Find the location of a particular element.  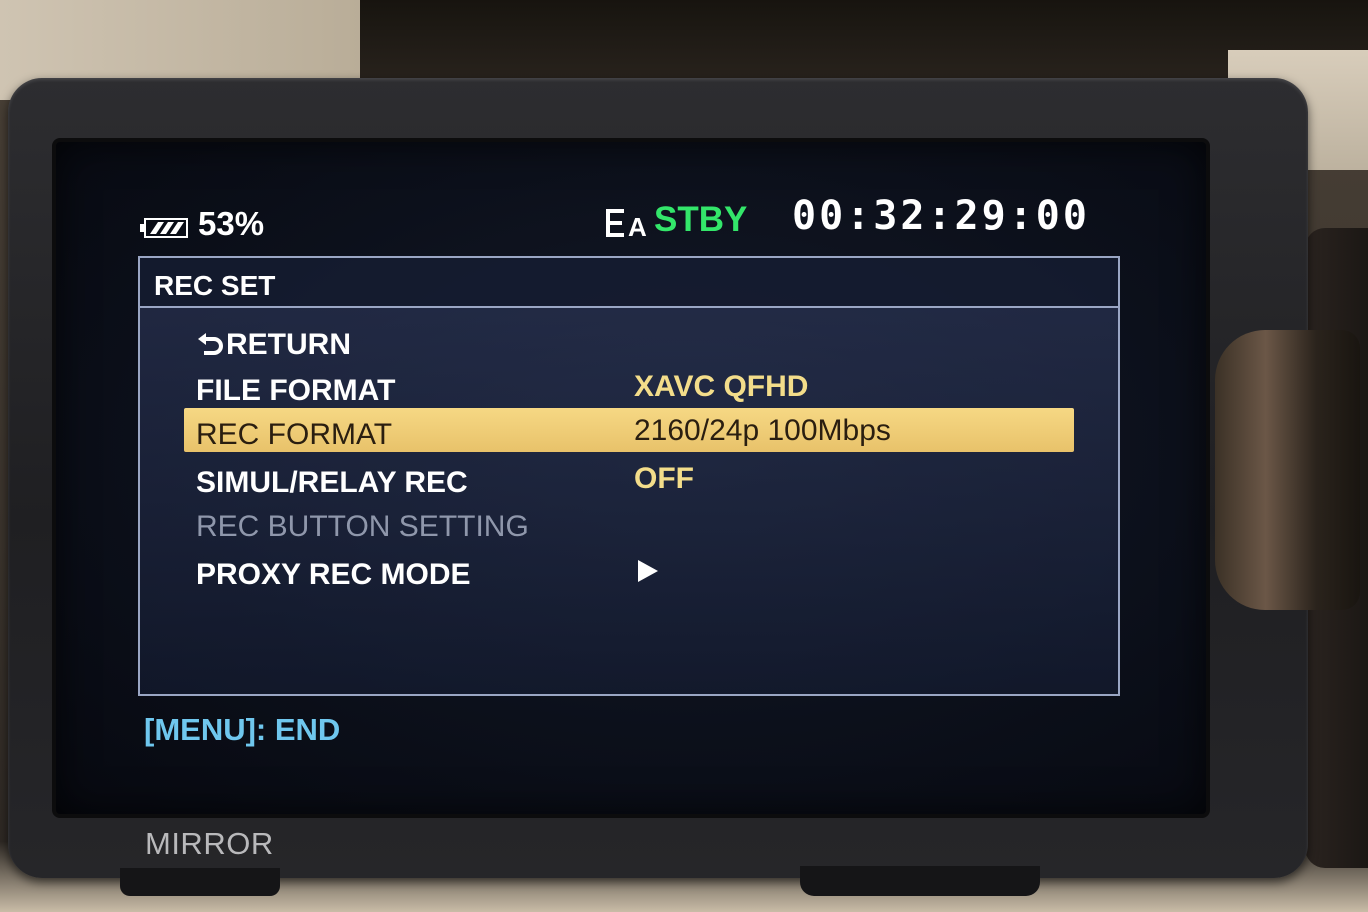

menu-item-label: REC FORMAT is located at coordinates (294, 434).